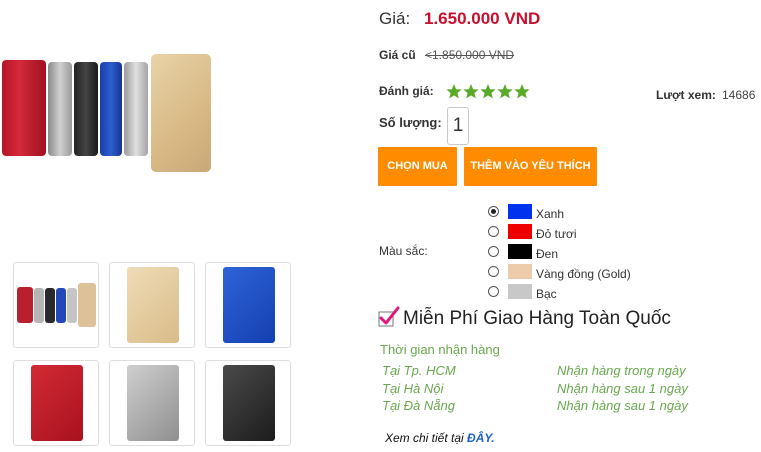  I want to click on delivery-place: Tại Đà Nẵng, so click(418, 405).